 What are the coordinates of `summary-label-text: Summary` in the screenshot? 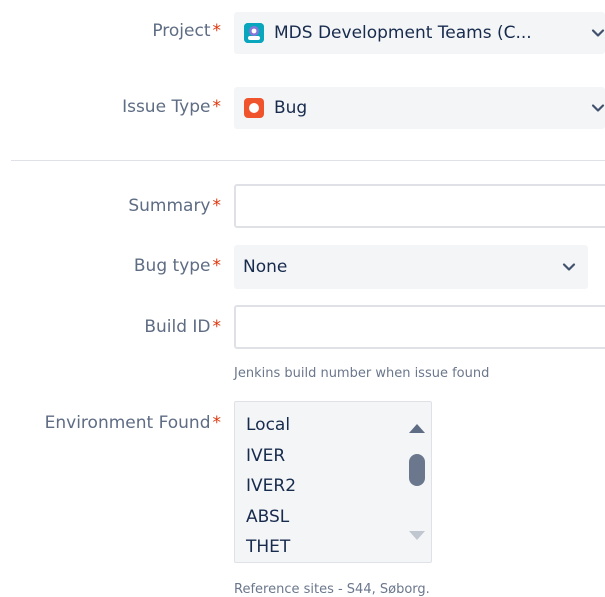 It's located at (169, 206).